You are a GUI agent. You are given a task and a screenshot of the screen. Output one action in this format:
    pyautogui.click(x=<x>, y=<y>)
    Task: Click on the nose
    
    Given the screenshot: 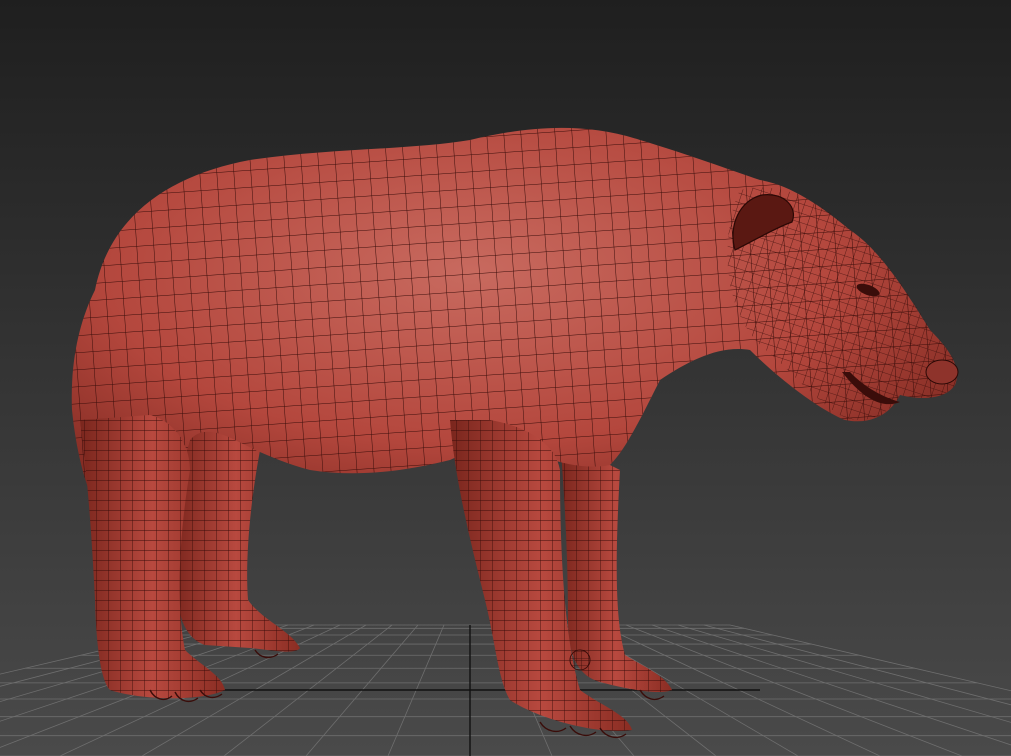 What is the action you would take?
    pyautogui.click(x=942, y=372)
    